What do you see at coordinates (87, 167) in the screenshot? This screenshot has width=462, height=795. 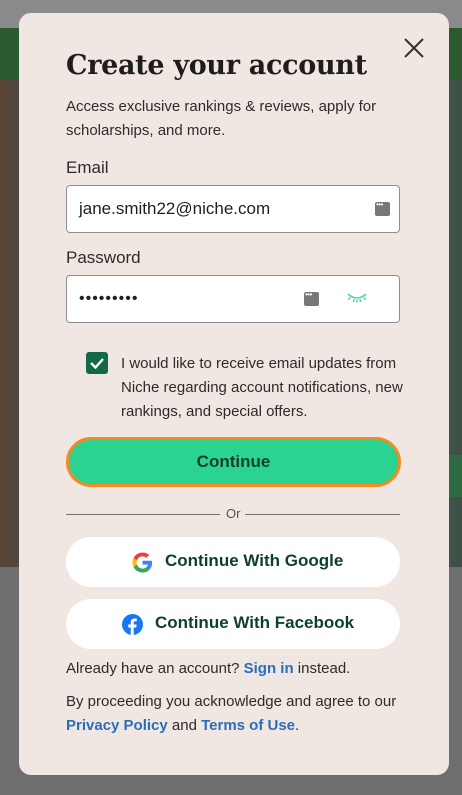 I see `email-label: Email` at bounding box center [87, 167].